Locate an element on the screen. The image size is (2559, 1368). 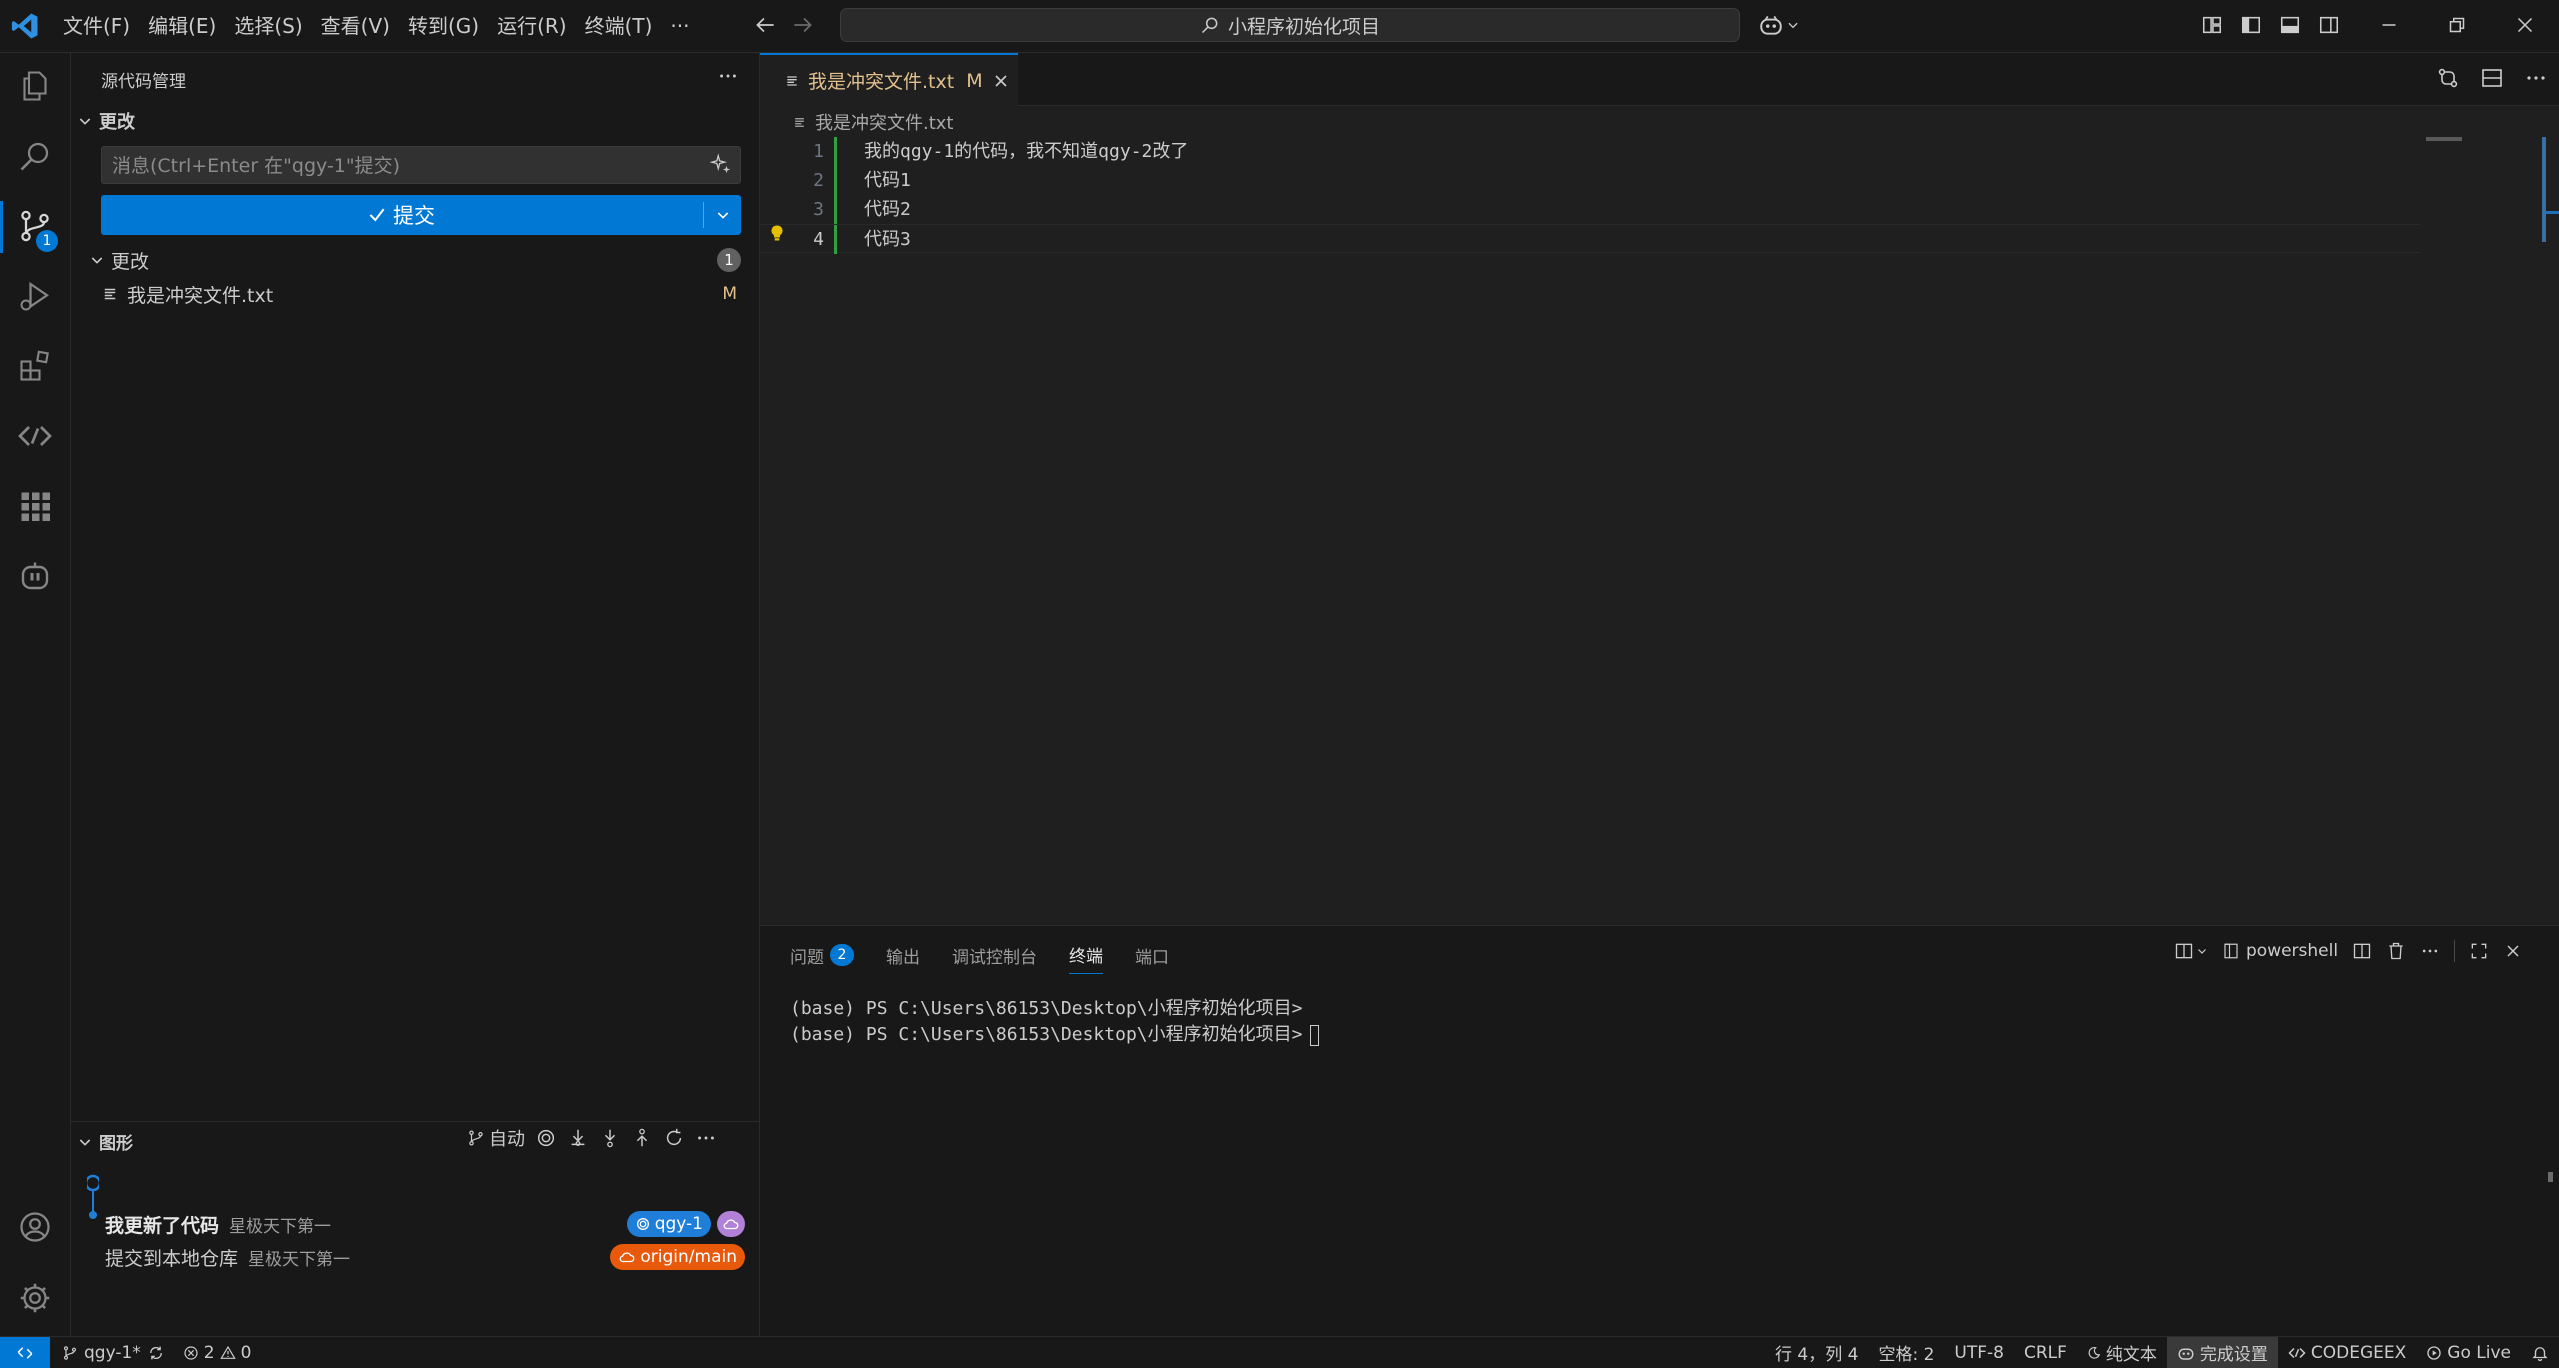
menu-go: 转到(G) is located at coordinates (443, 26).